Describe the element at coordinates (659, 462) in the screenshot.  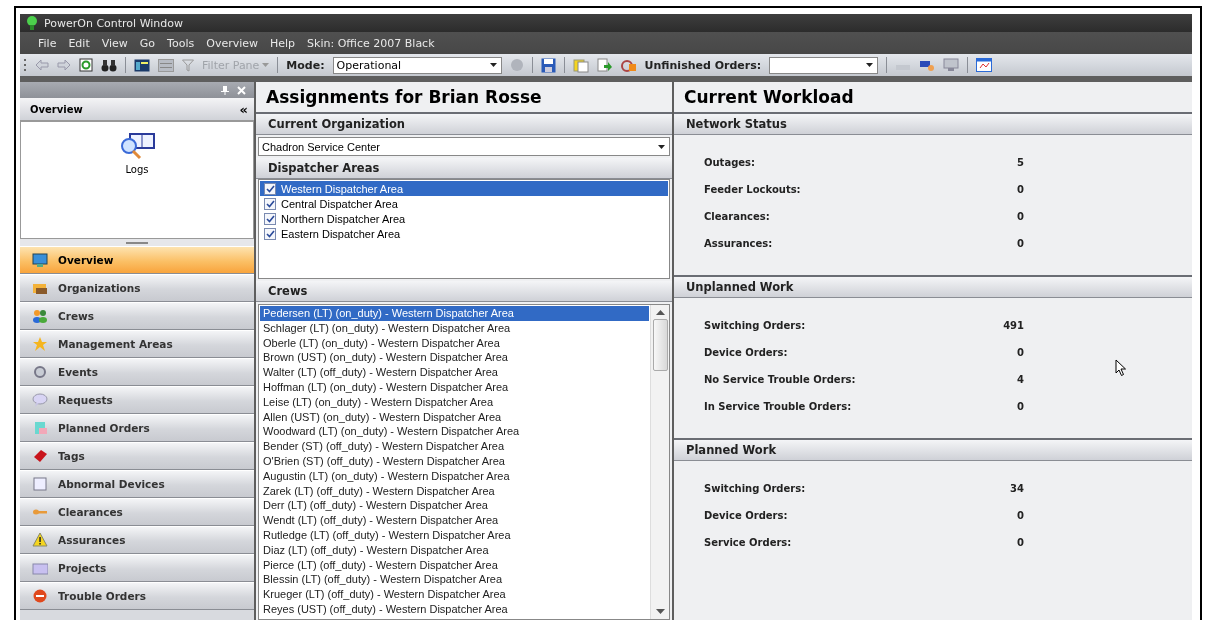
I see `scrollbar` at that location.